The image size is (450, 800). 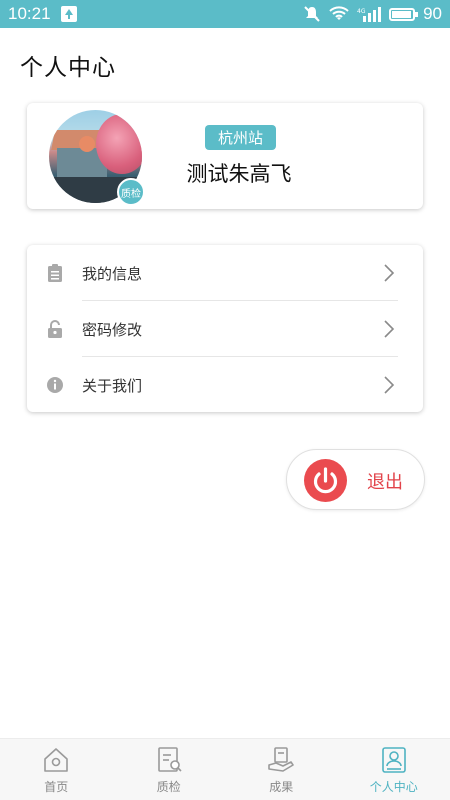 I want to click on menu-item-change-password: 密码修改, so click(x=225, y=329).